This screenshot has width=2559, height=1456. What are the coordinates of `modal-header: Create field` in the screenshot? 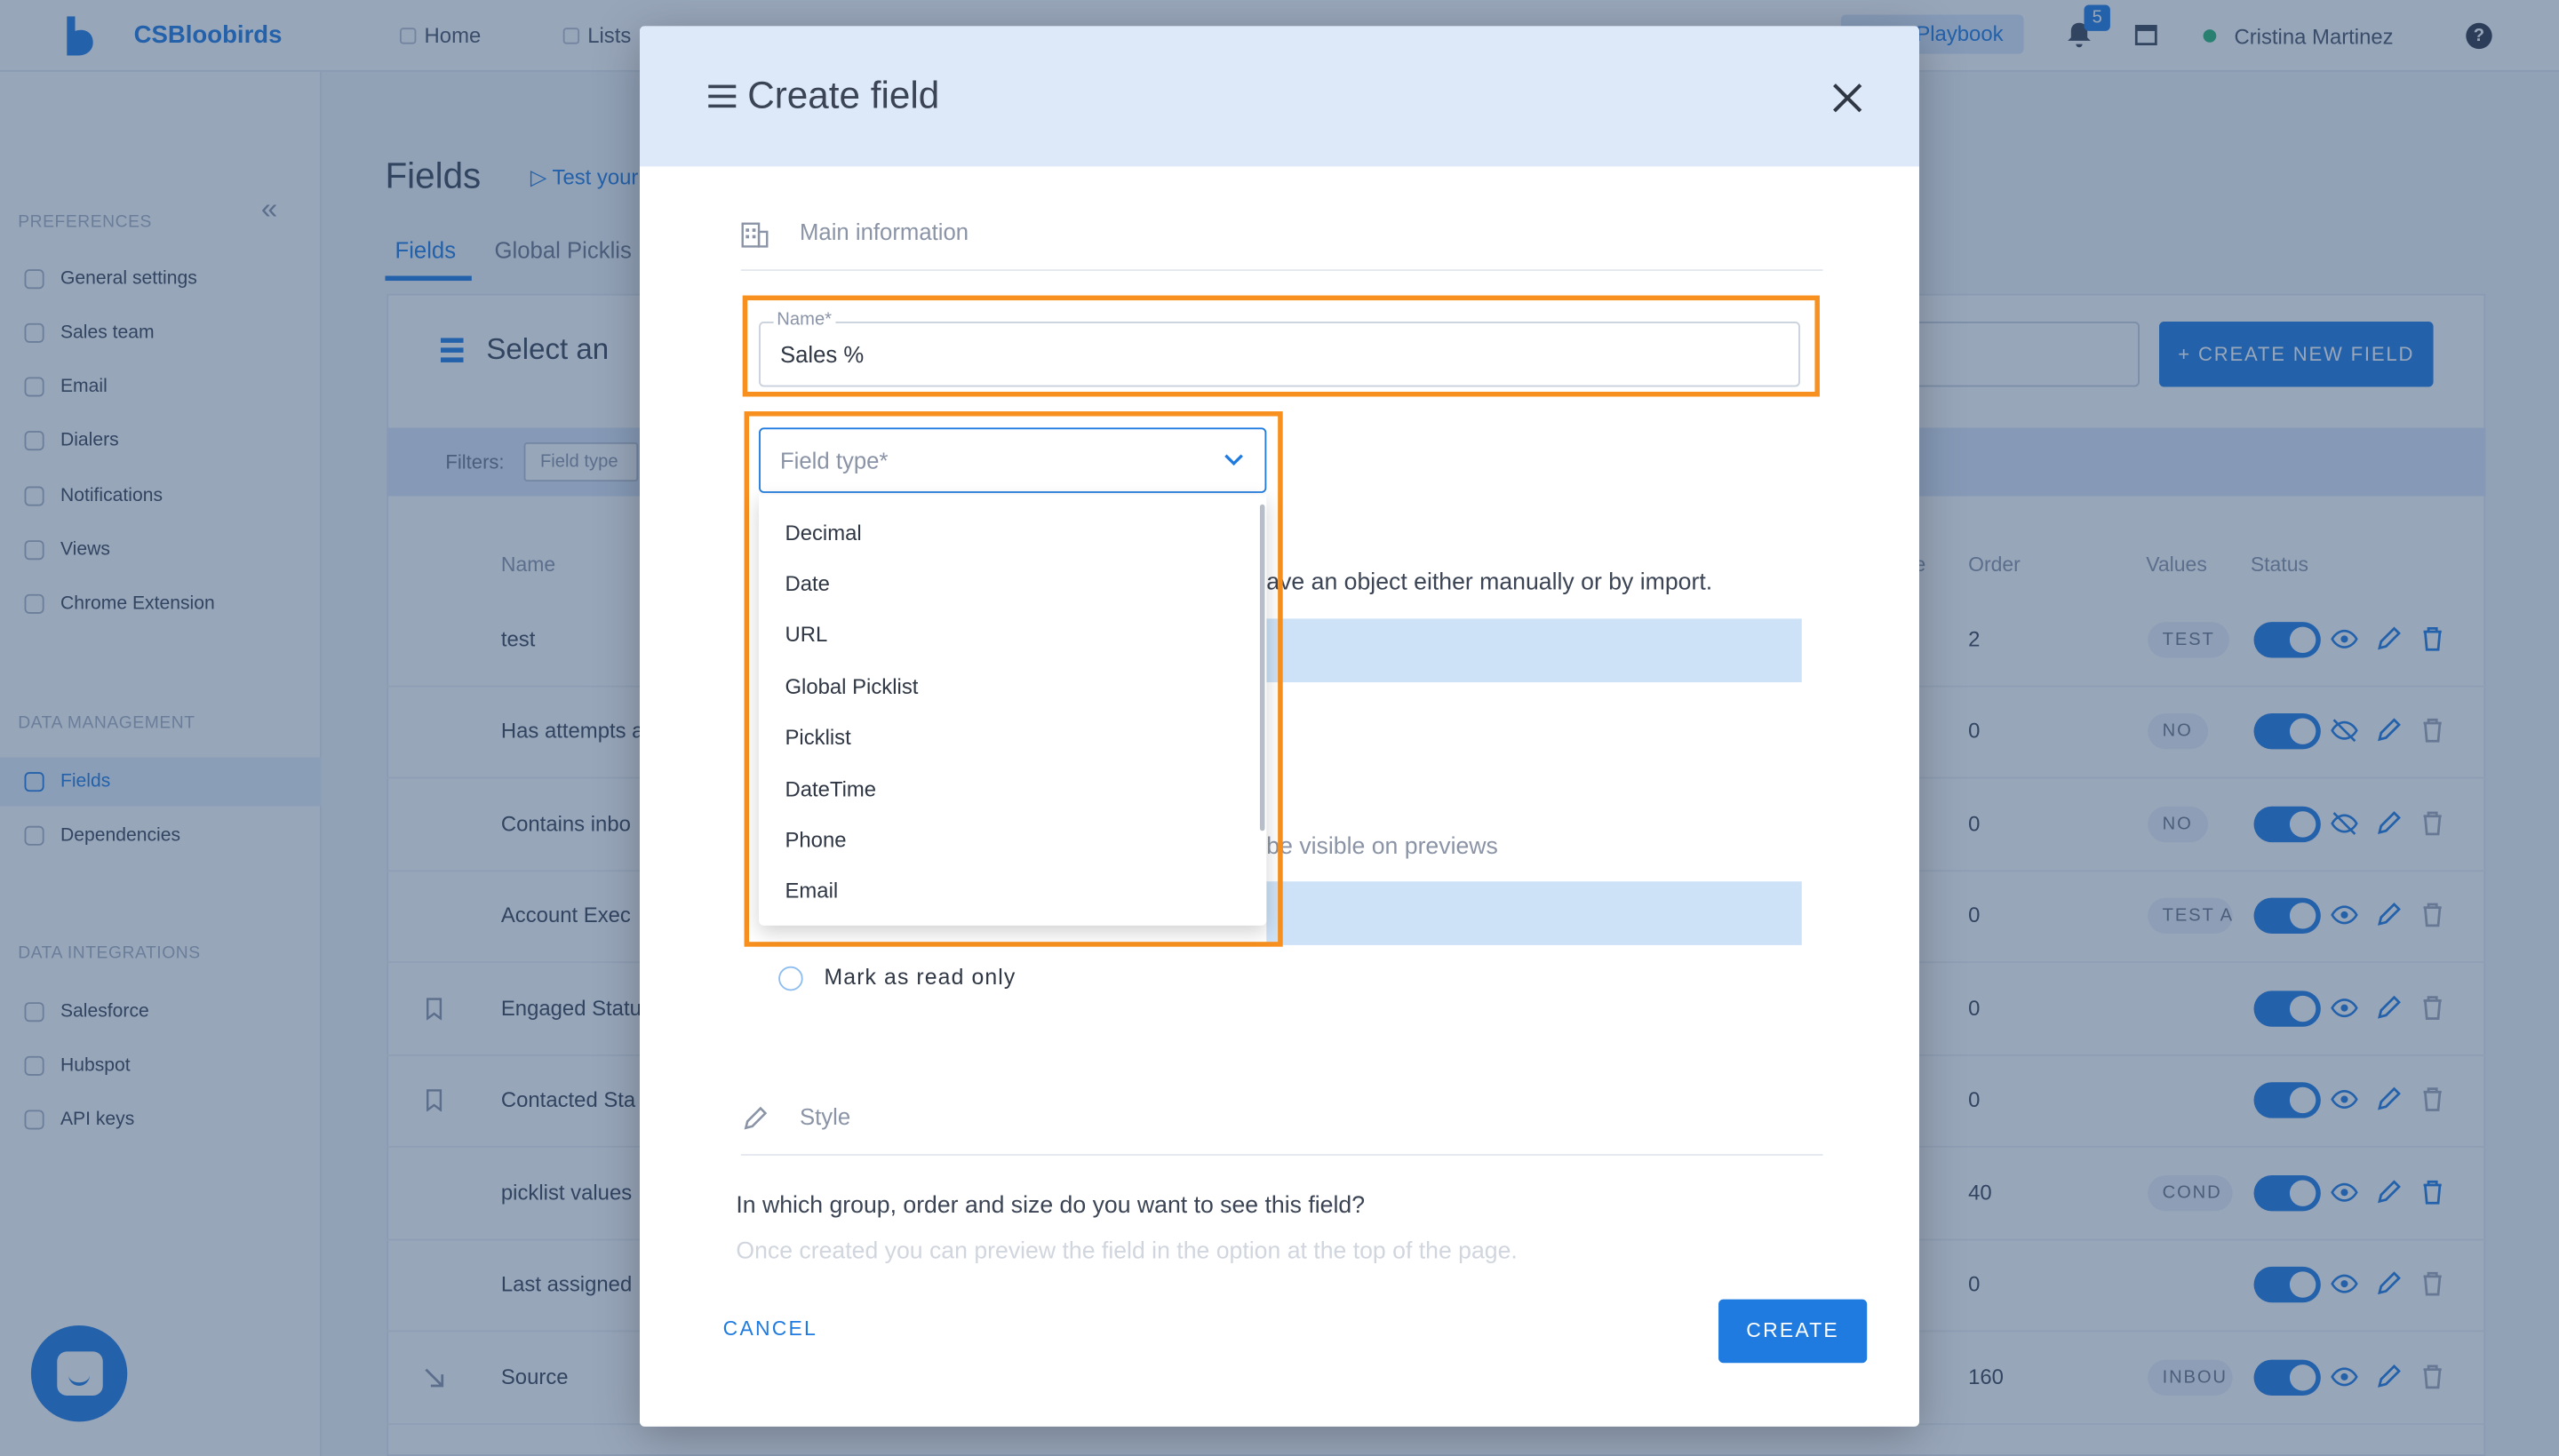 It's located at (1279, 96).